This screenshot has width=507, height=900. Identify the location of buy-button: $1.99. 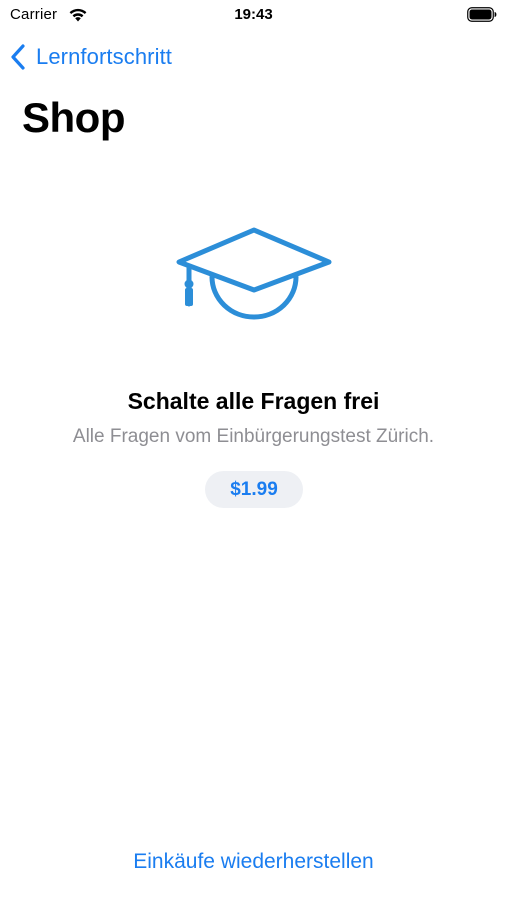
(254, 489).